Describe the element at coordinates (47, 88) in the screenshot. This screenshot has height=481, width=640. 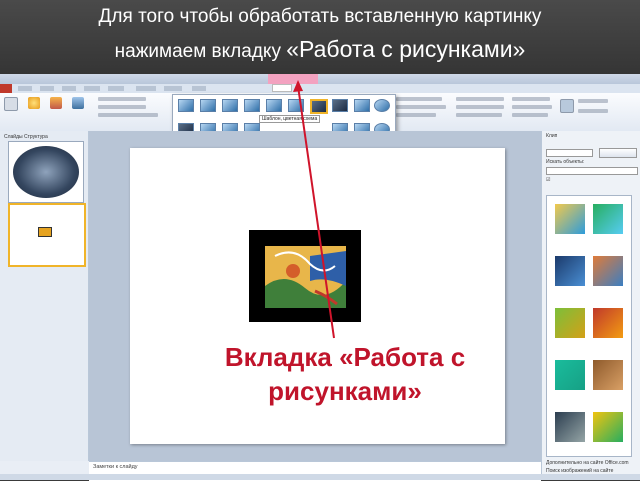
I see `tab-insert` at that location.